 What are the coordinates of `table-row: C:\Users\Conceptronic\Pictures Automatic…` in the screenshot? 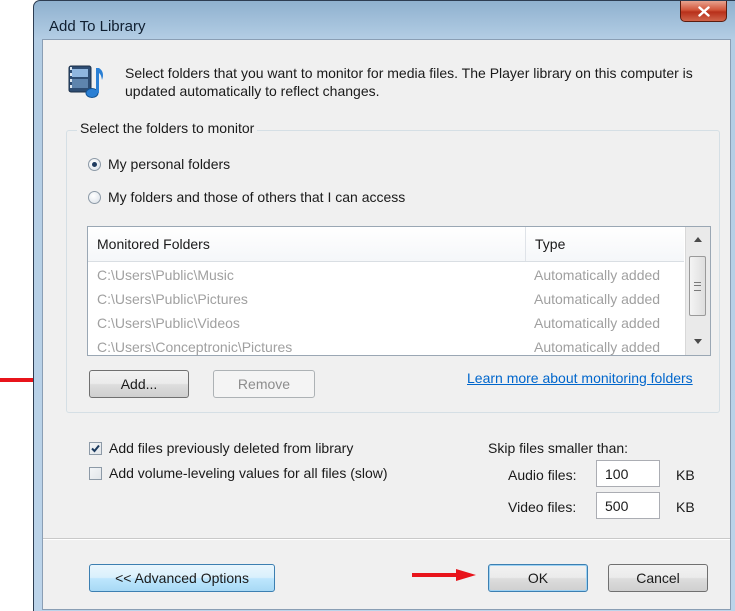 It's located at (386, 345).